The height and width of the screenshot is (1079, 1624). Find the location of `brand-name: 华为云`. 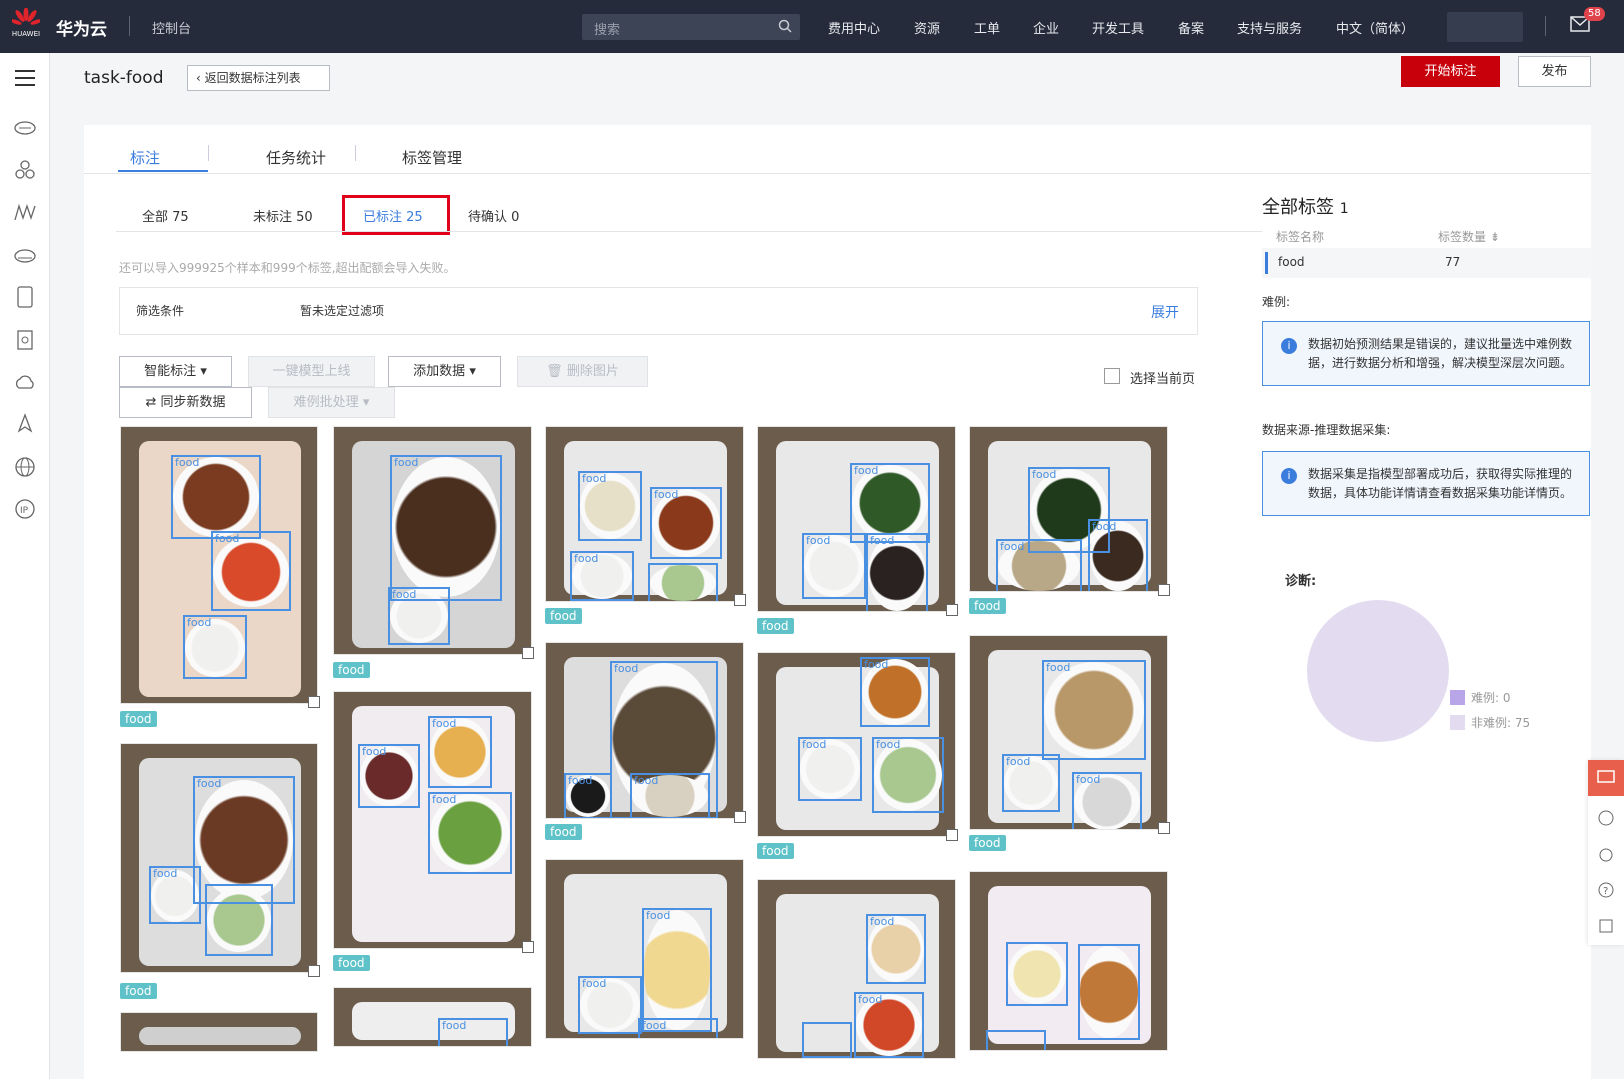

brand-name: 华为云 is located at coordinates (81, 27).